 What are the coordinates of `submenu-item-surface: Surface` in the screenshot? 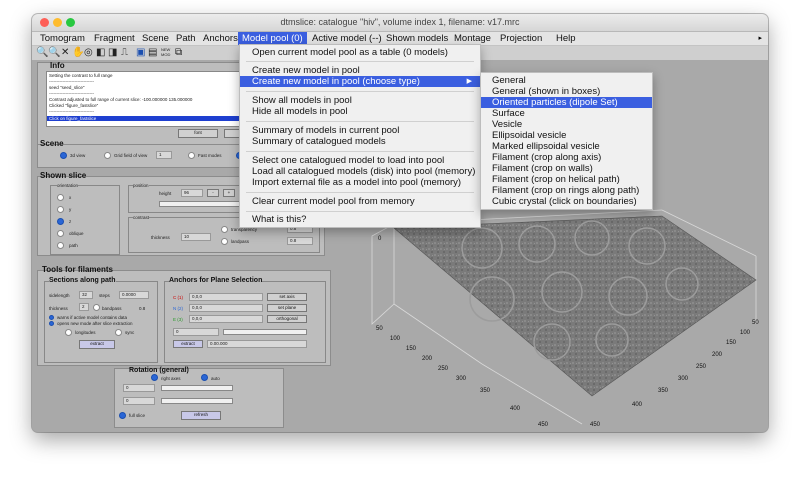 It's located at (566, 113).